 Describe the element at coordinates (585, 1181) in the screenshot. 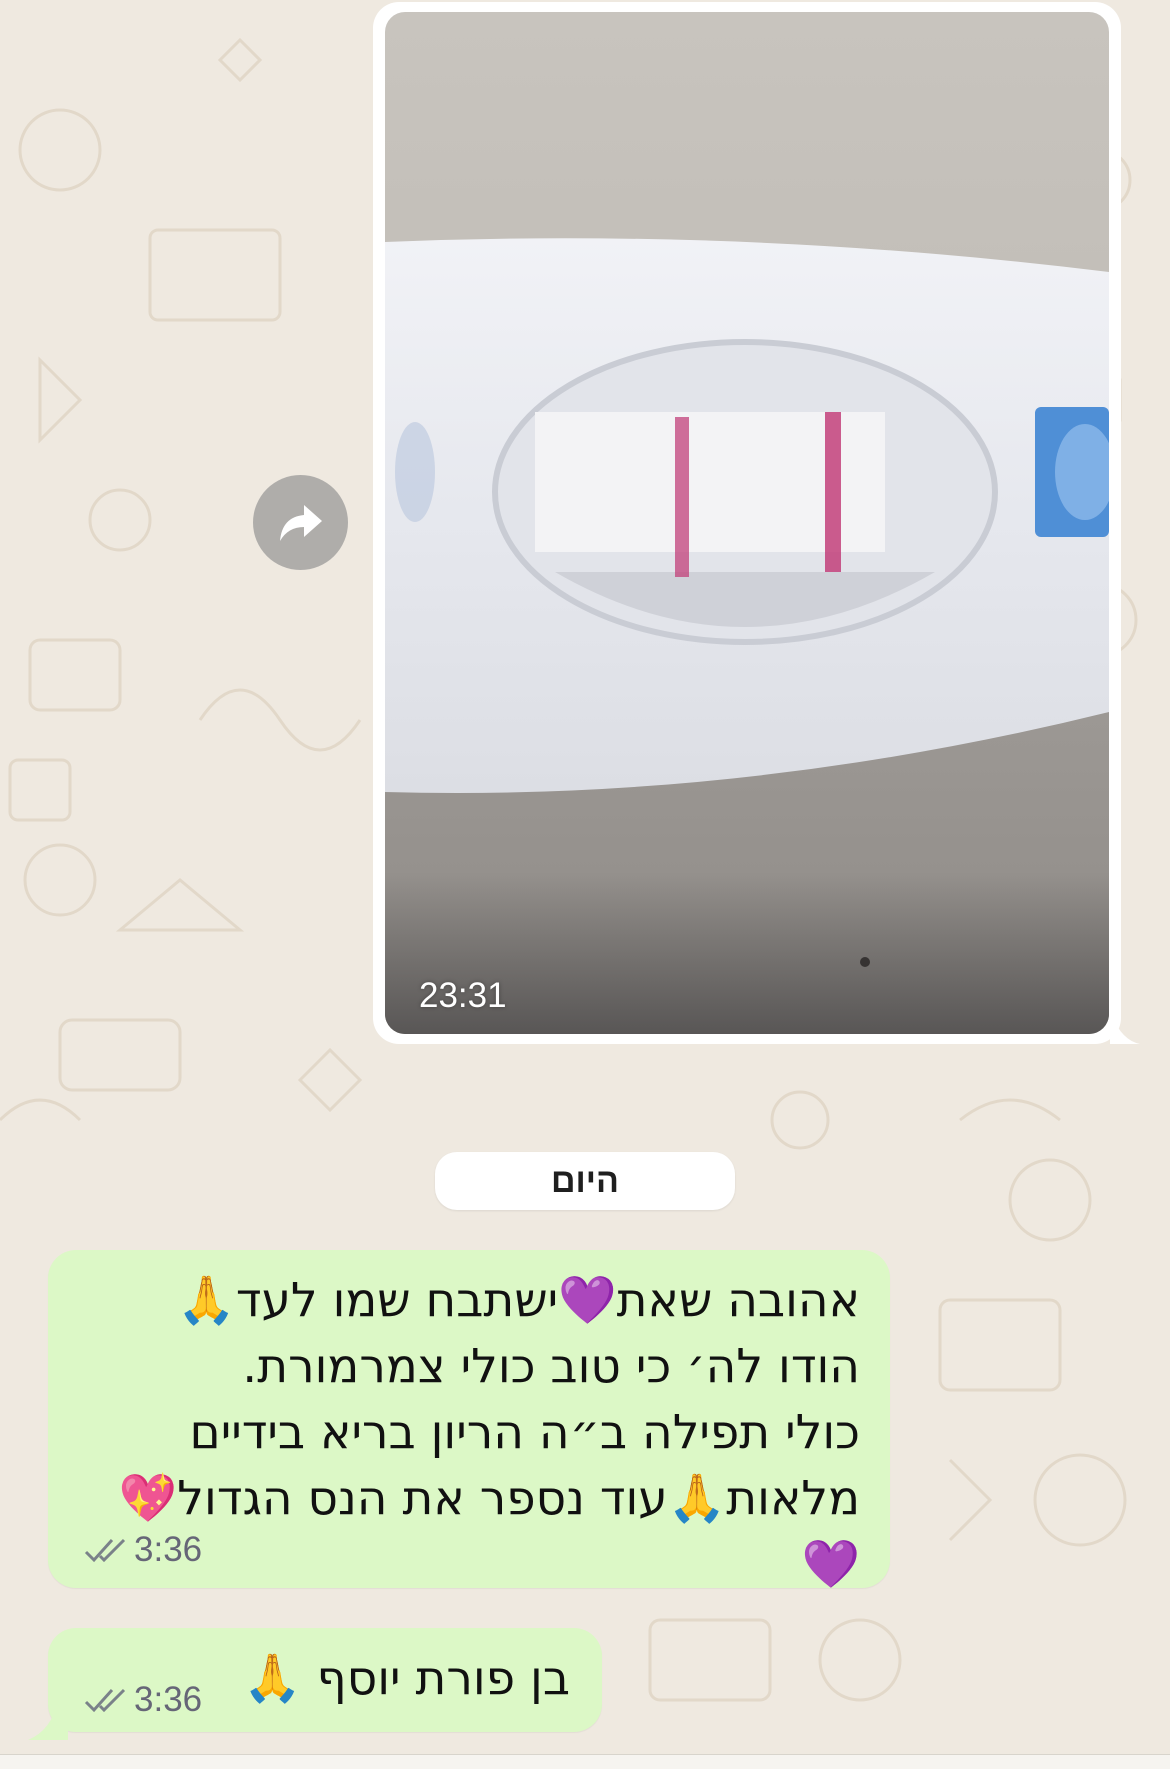

I see `date-separator: היום` at that location.